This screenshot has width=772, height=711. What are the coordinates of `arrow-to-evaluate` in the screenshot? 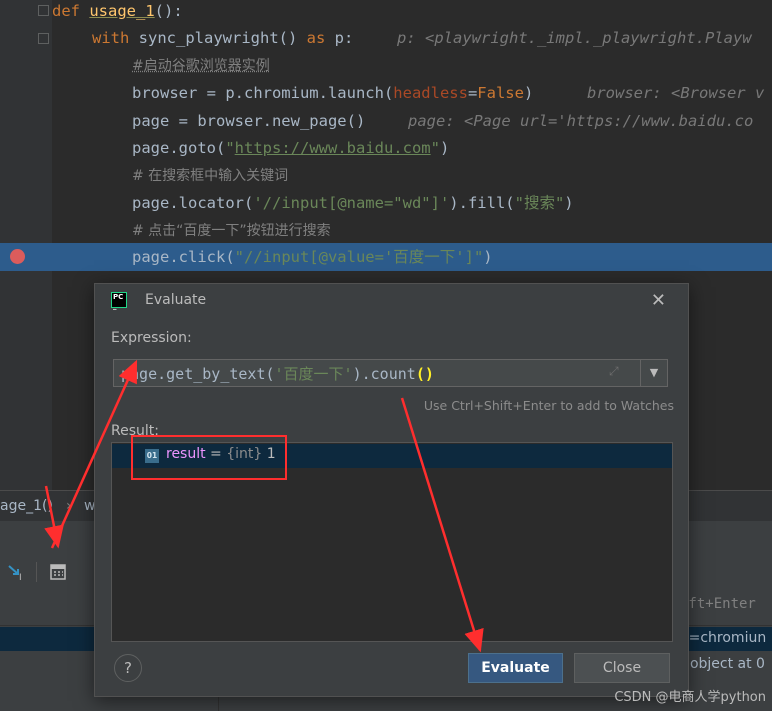 It's located at (442, 525).